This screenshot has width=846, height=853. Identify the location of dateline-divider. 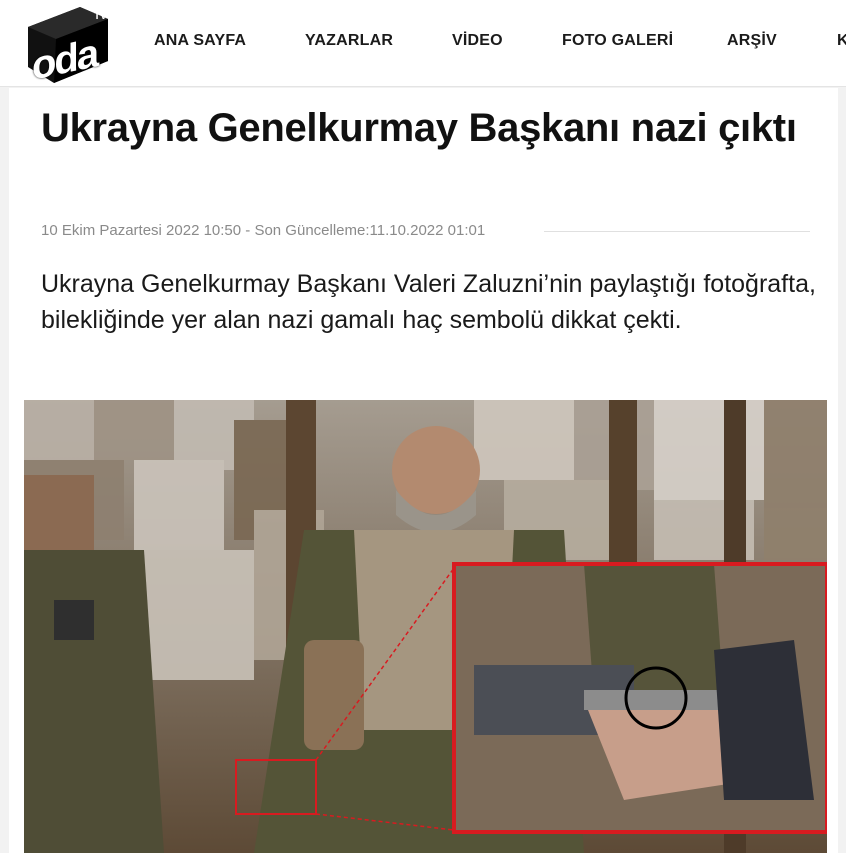
(677, 231).